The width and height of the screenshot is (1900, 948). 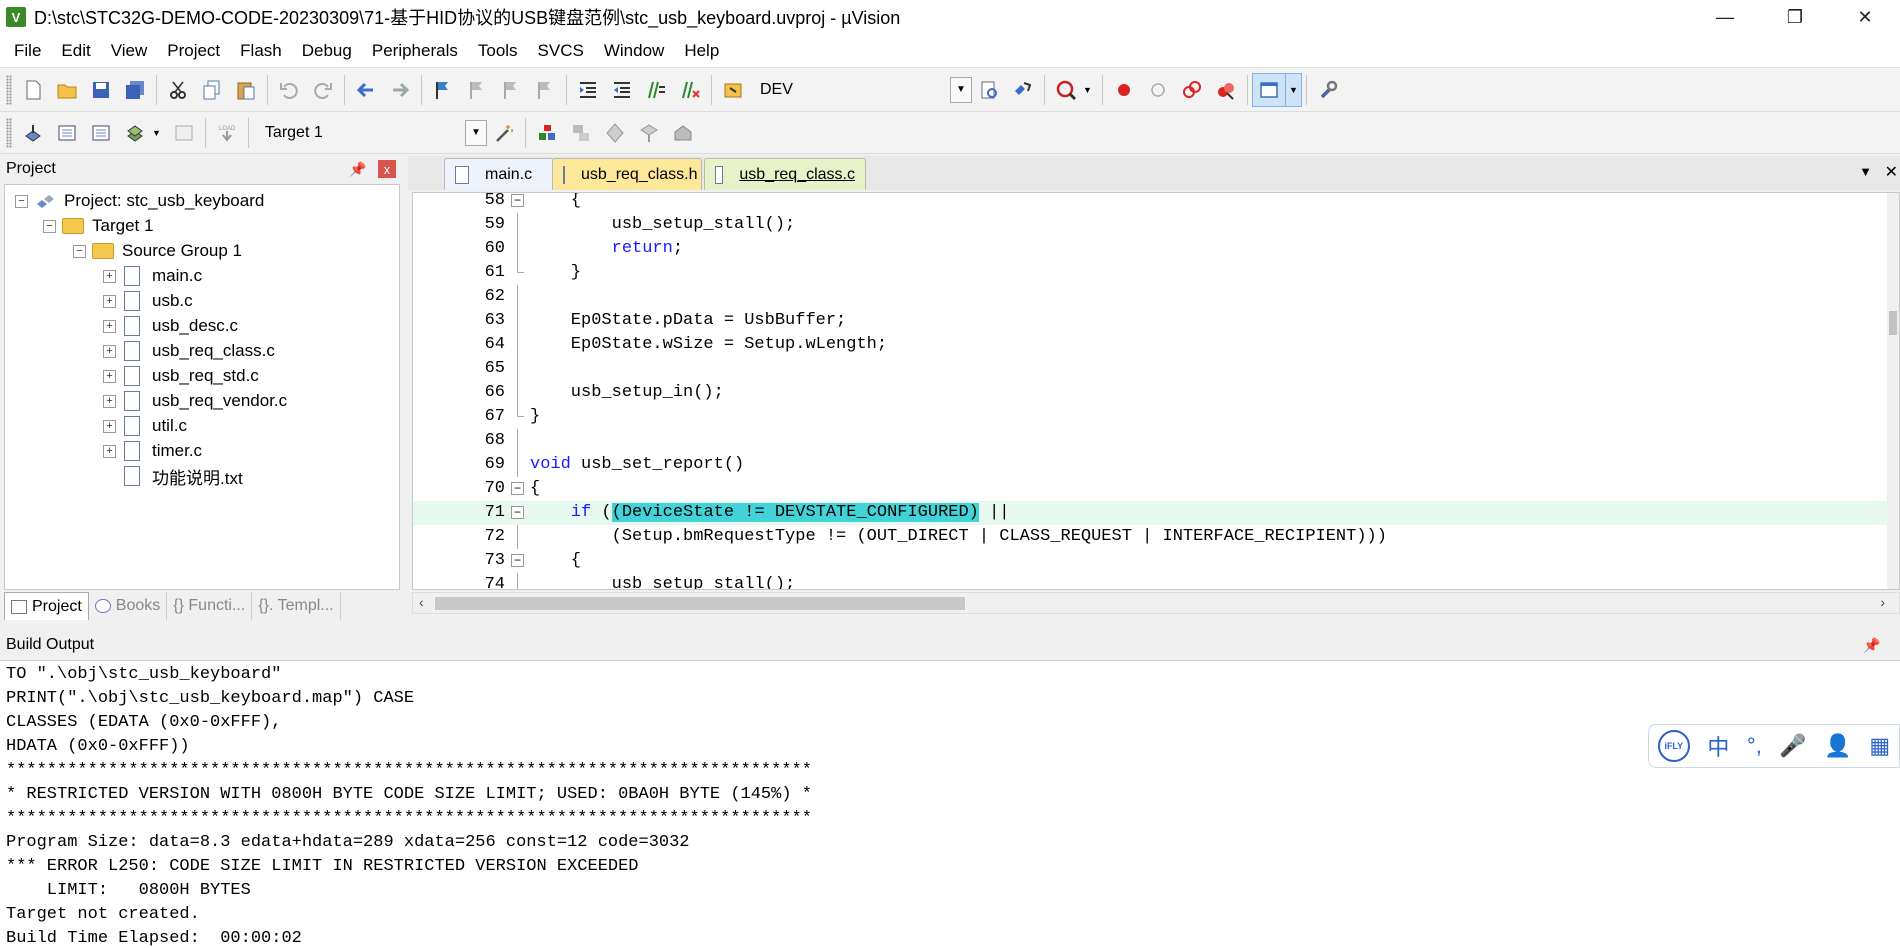 What do you see at coordinates (135, 133) in the screenshot?
I see `batch-build-icon` at bounding box center [135, 133].